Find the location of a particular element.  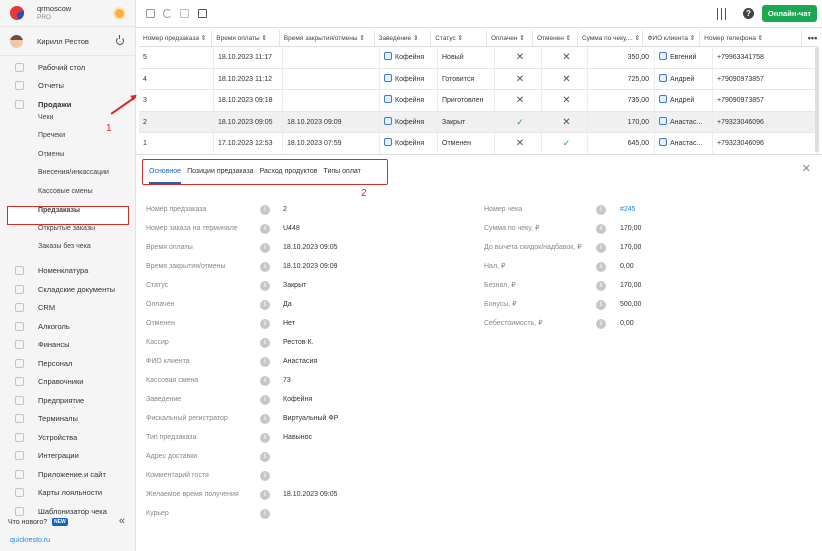

sidebar-item: Приложение и сайт is located at coordinates (68, 474).